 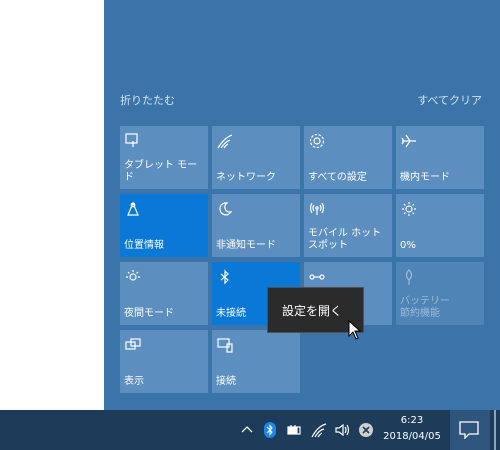 I want to click on close-circle-icon, so click(x=366, y=430).